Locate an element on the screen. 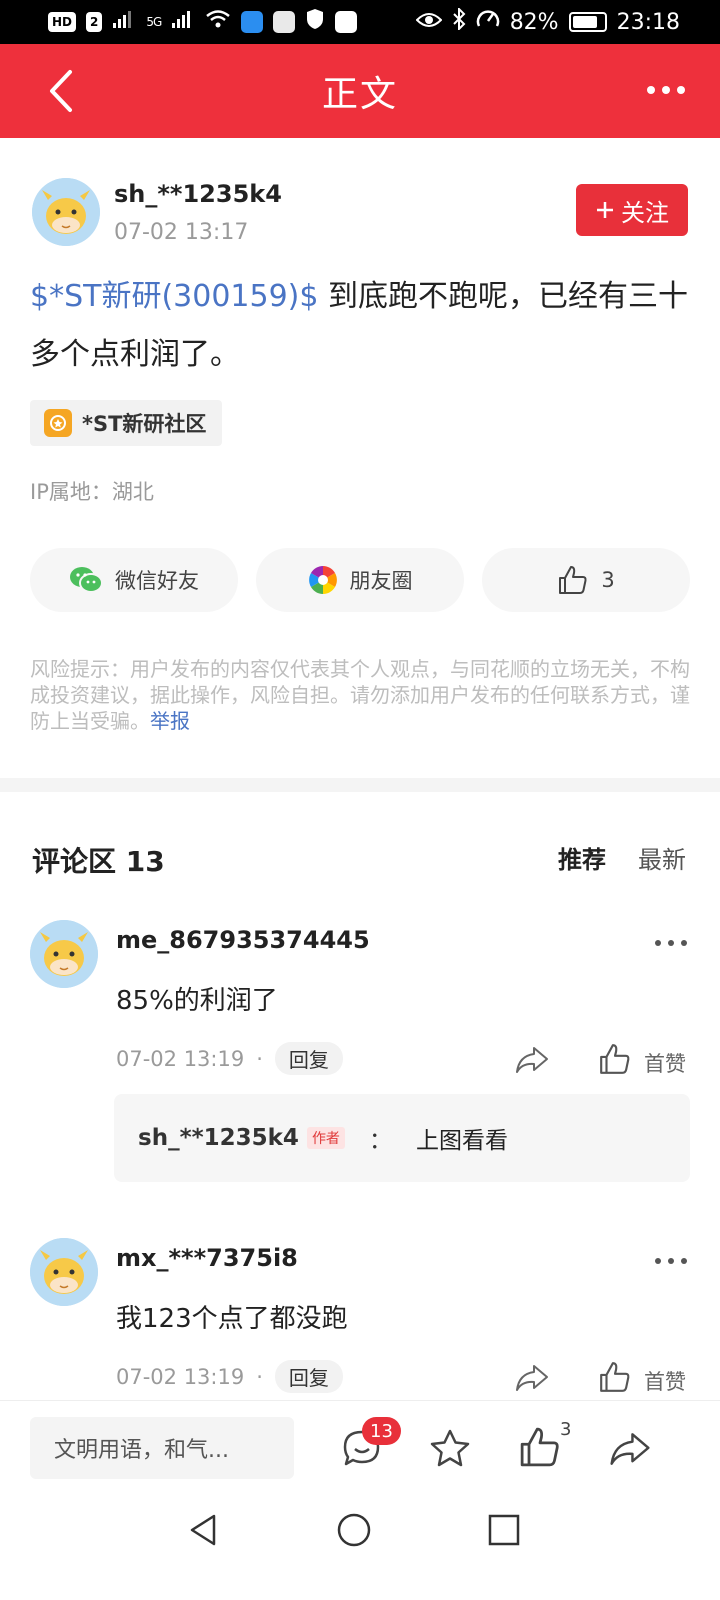 The width and height of the screenshot is (720, 1600). favorite-button is located at coordinates (450, 1449).